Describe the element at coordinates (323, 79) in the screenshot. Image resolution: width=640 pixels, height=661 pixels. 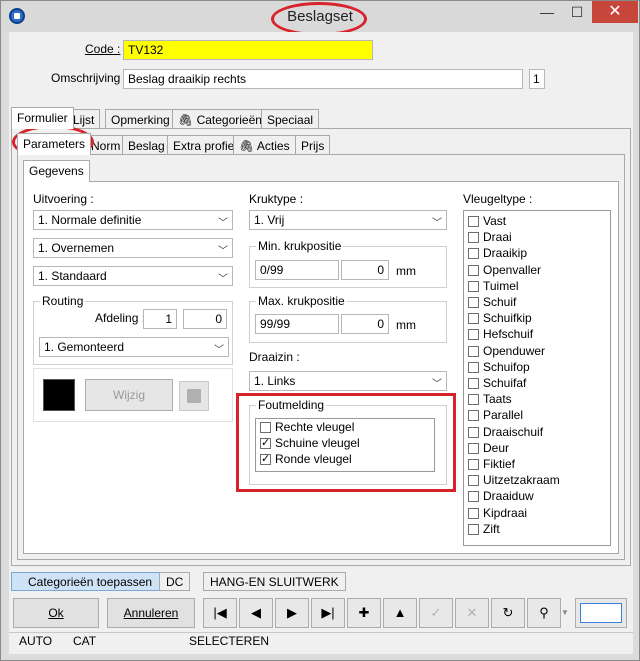
I see `omschrijving-input: Beslag draaikip rechts` at that location.